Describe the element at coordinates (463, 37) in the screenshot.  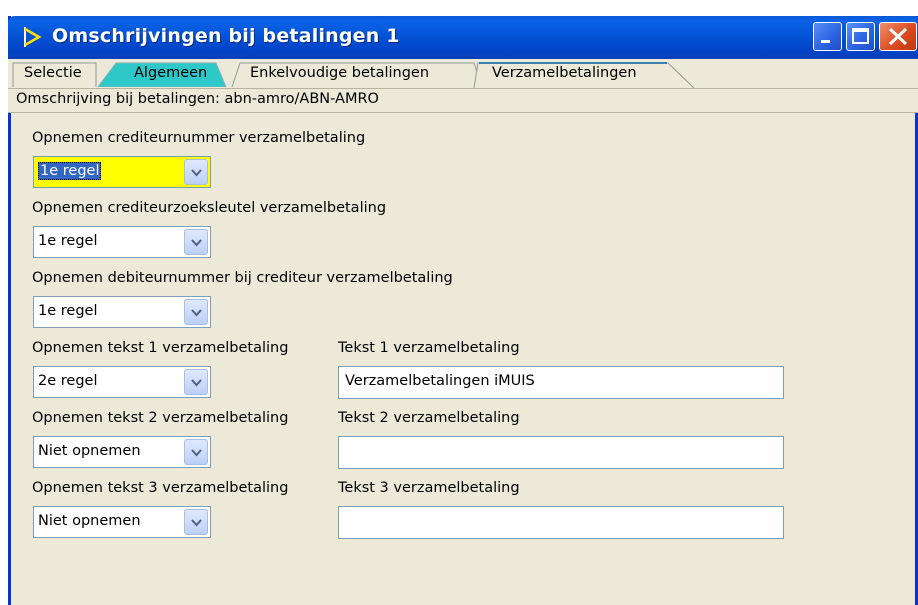
I see `title-bar: Omschrijvingen bij betalingen 1` at that location.